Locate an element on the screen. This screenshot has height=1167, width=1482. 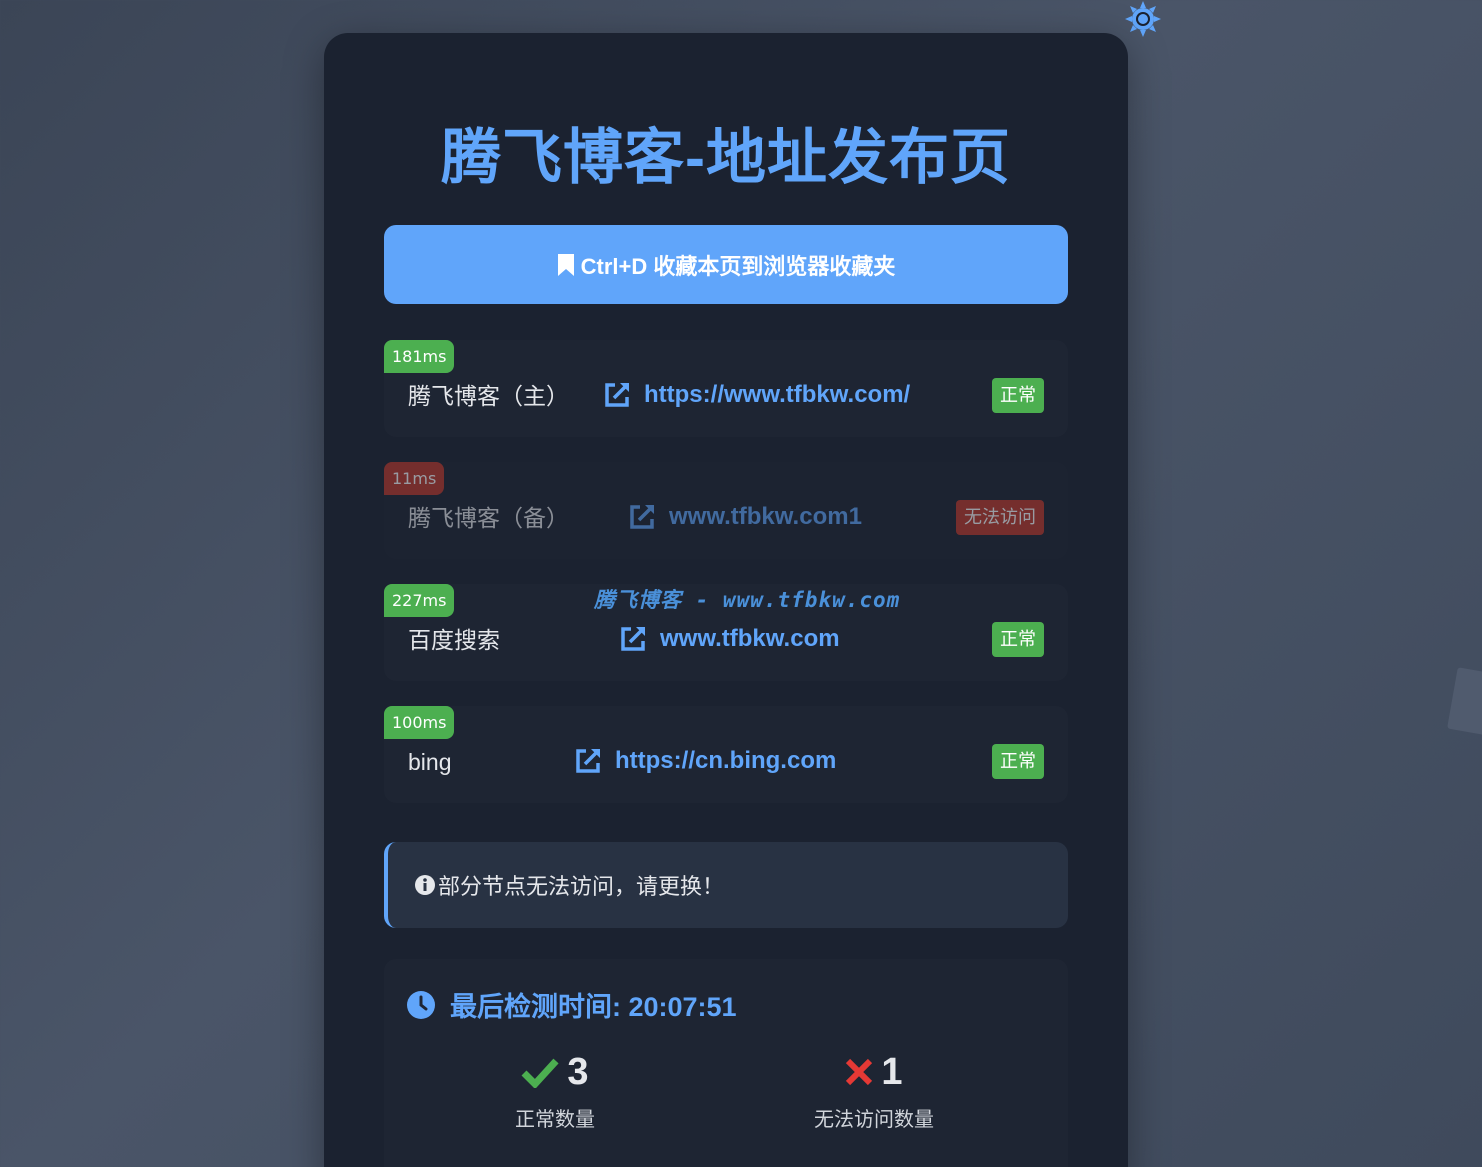
site-url: www.tfbkw.com1 is located at coordinates (765, 516).